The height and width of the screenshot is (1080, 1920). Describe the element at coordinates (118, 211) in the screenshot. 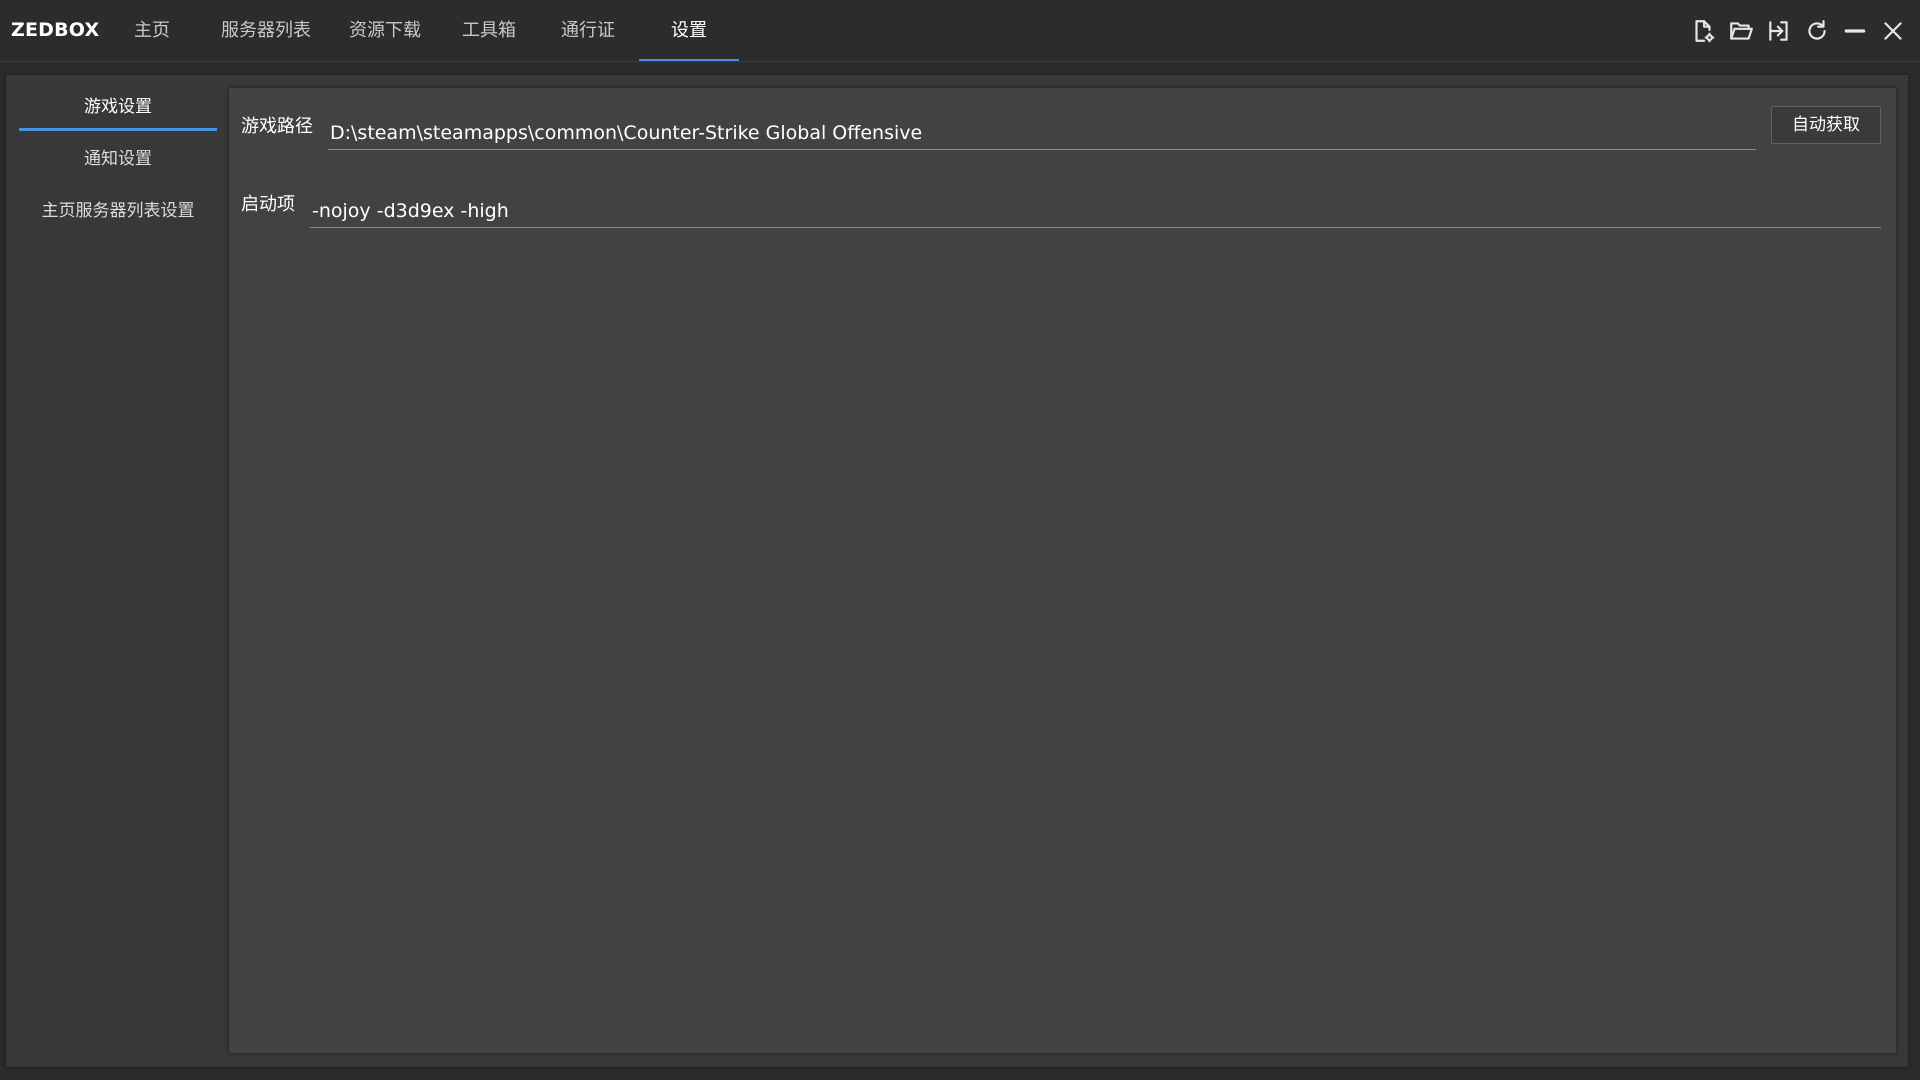

I see `sidebar-item-home-server-list-settings: 主页服务器列表设置` at that location.